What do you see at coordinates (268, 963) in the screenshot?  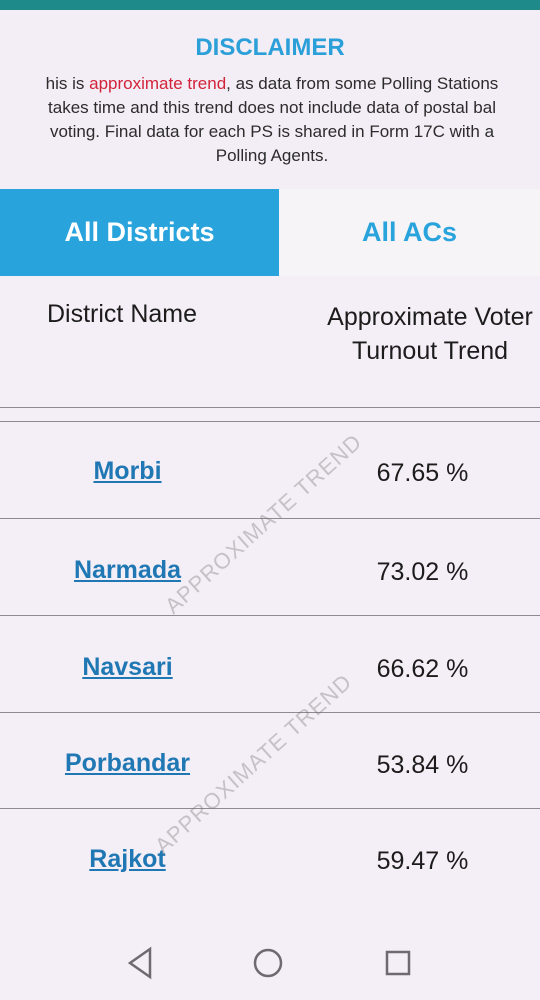 I see `home-circle-icon` at bounding box center [268, 963].